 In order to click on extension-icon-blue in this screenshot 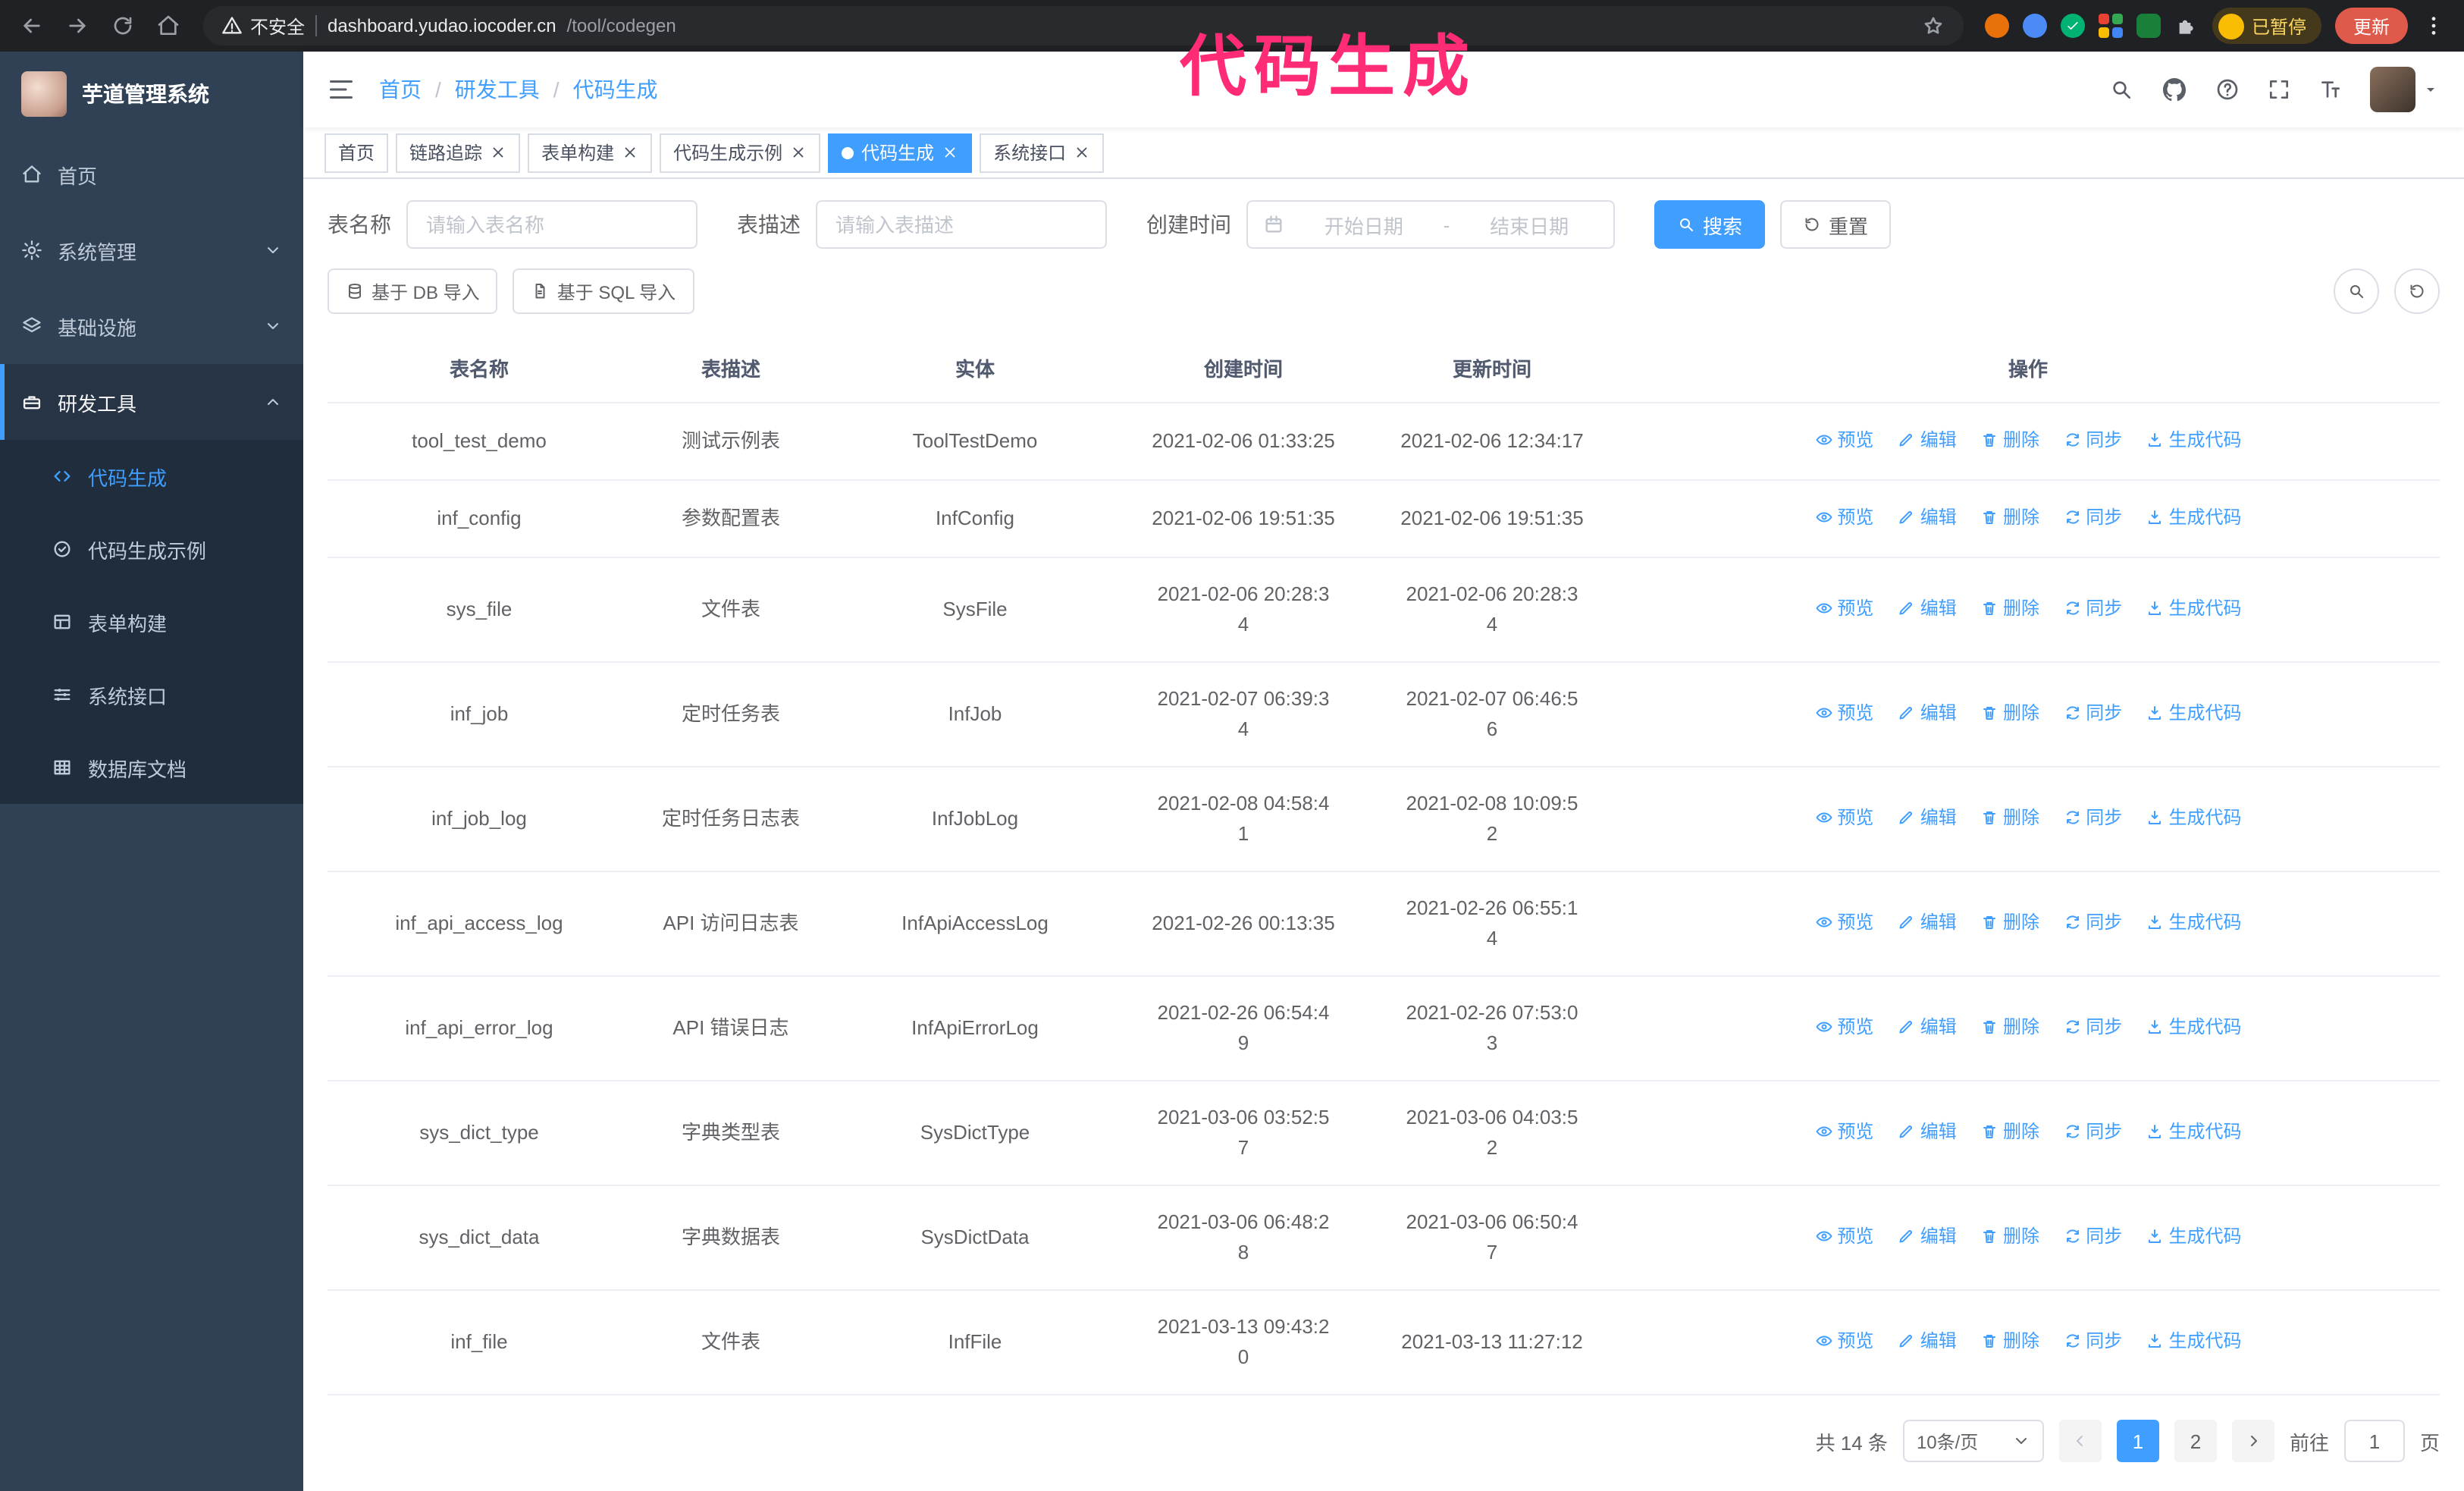, I will do `click(2034, 26)`.